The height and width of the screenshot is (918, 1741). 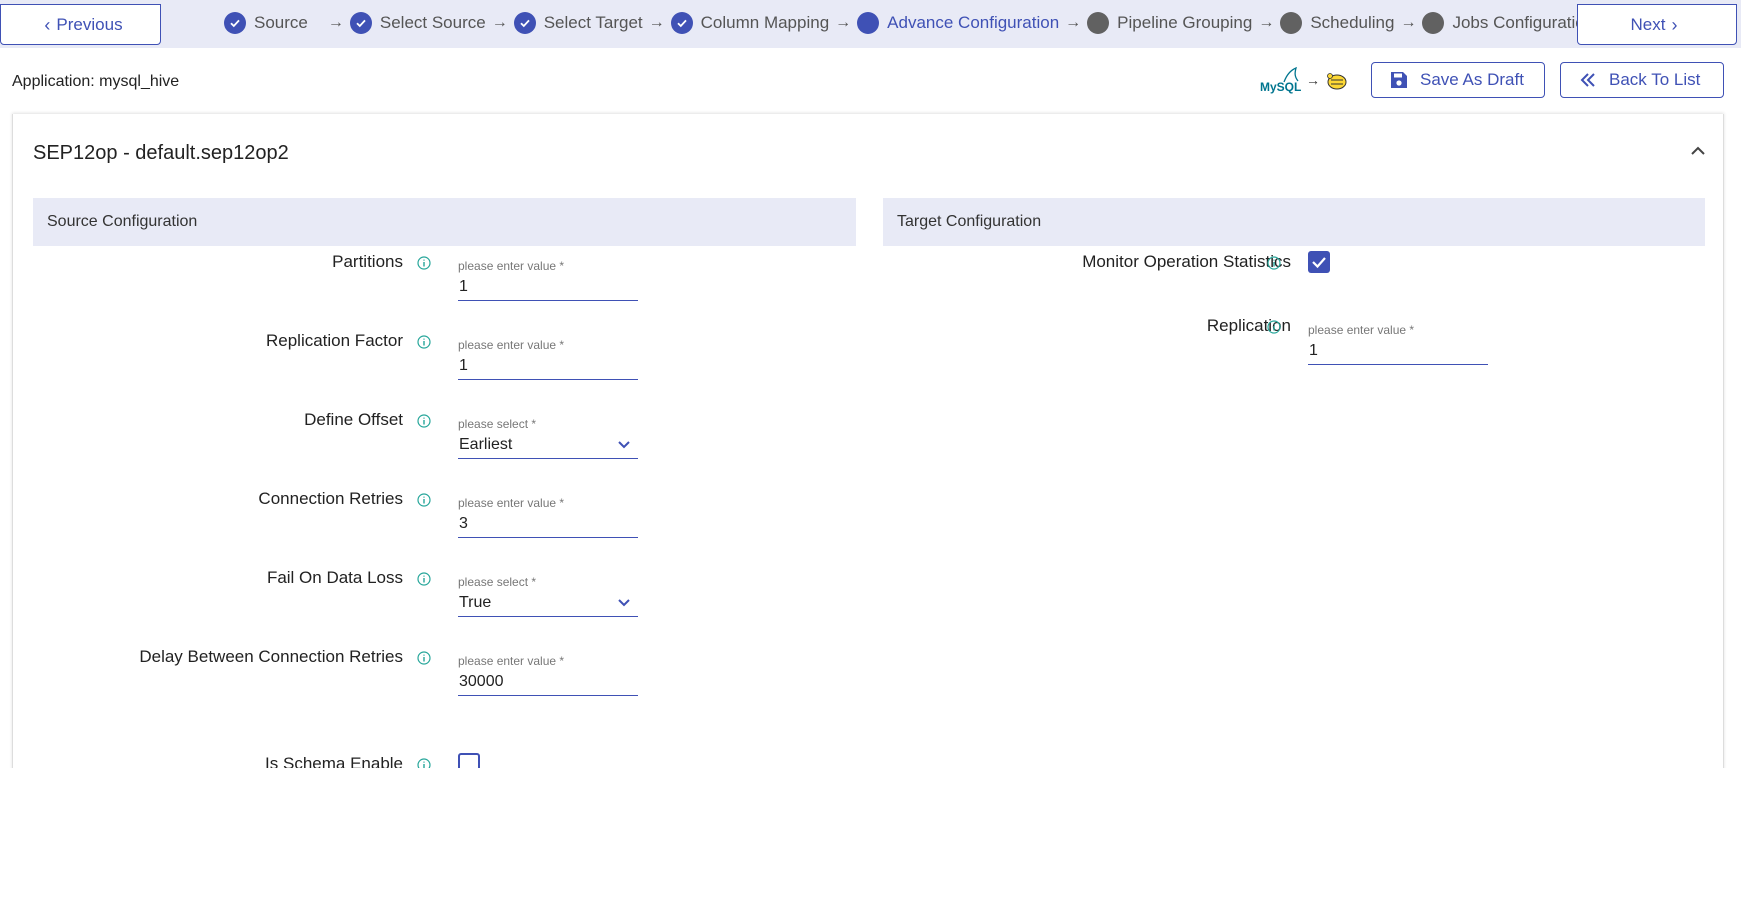 What do you see at coordinates (432, 22) in the screenshot?
I see `step-label: Select Source` at bounding box center [432, 22].